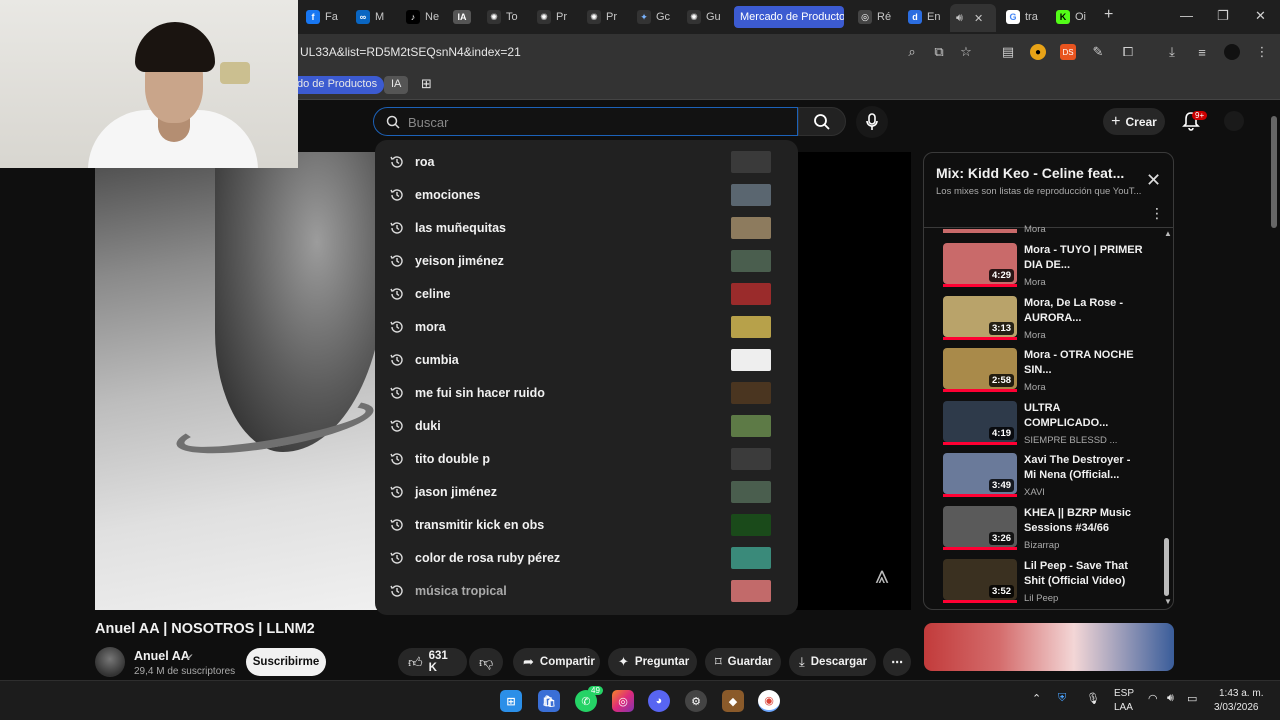 The image size is (1280, 720). Describe the element at coordinates (323, 17) in the screenshot. I see `tab-facebook: f Fa` at that location.